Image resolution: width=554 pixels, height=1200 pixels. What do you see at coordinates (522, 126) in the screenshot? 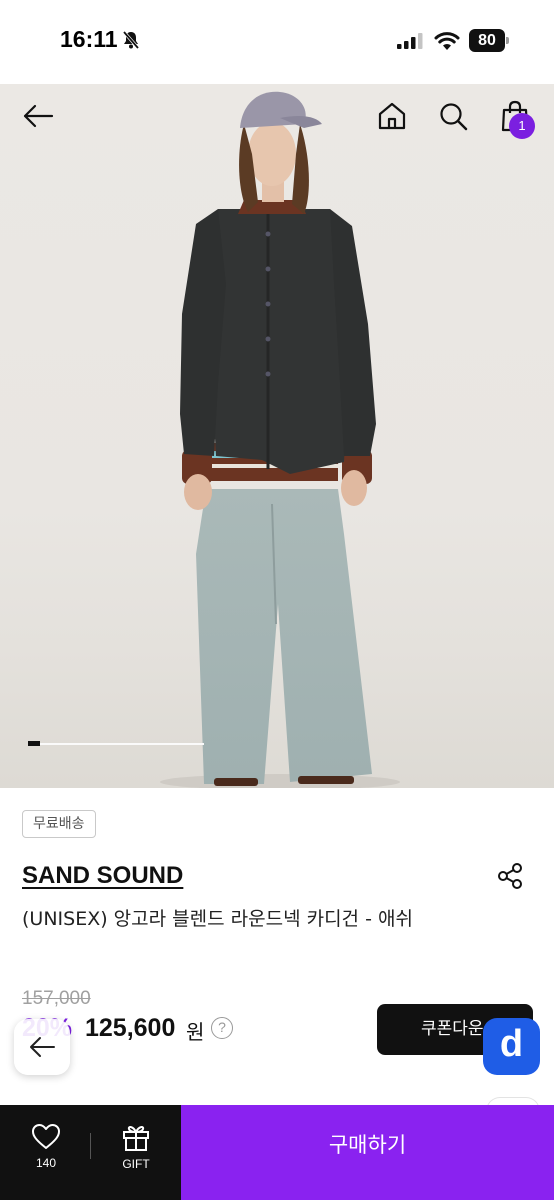
I see `cart-count-badge: 1` at bounding box center [522, 126].